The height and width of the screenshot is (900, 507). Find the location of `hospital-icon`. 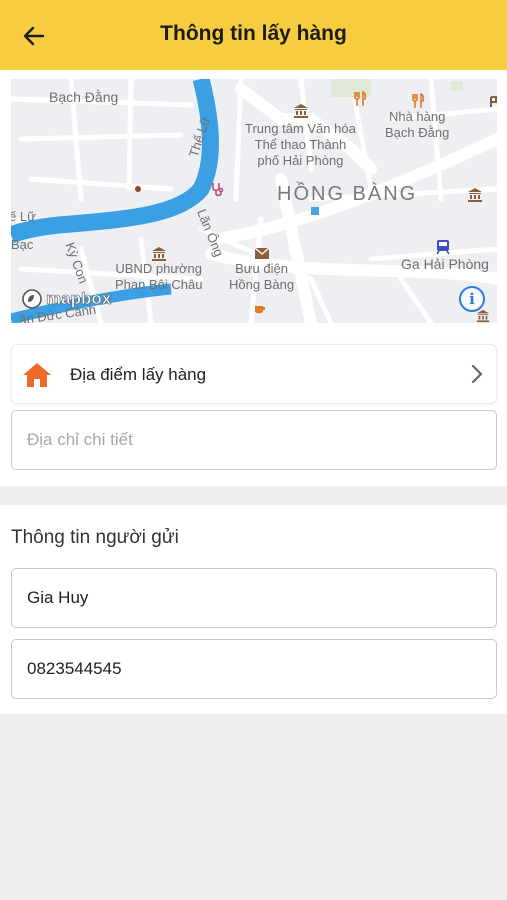

hospital-icon is located at coordinates (218, 190).